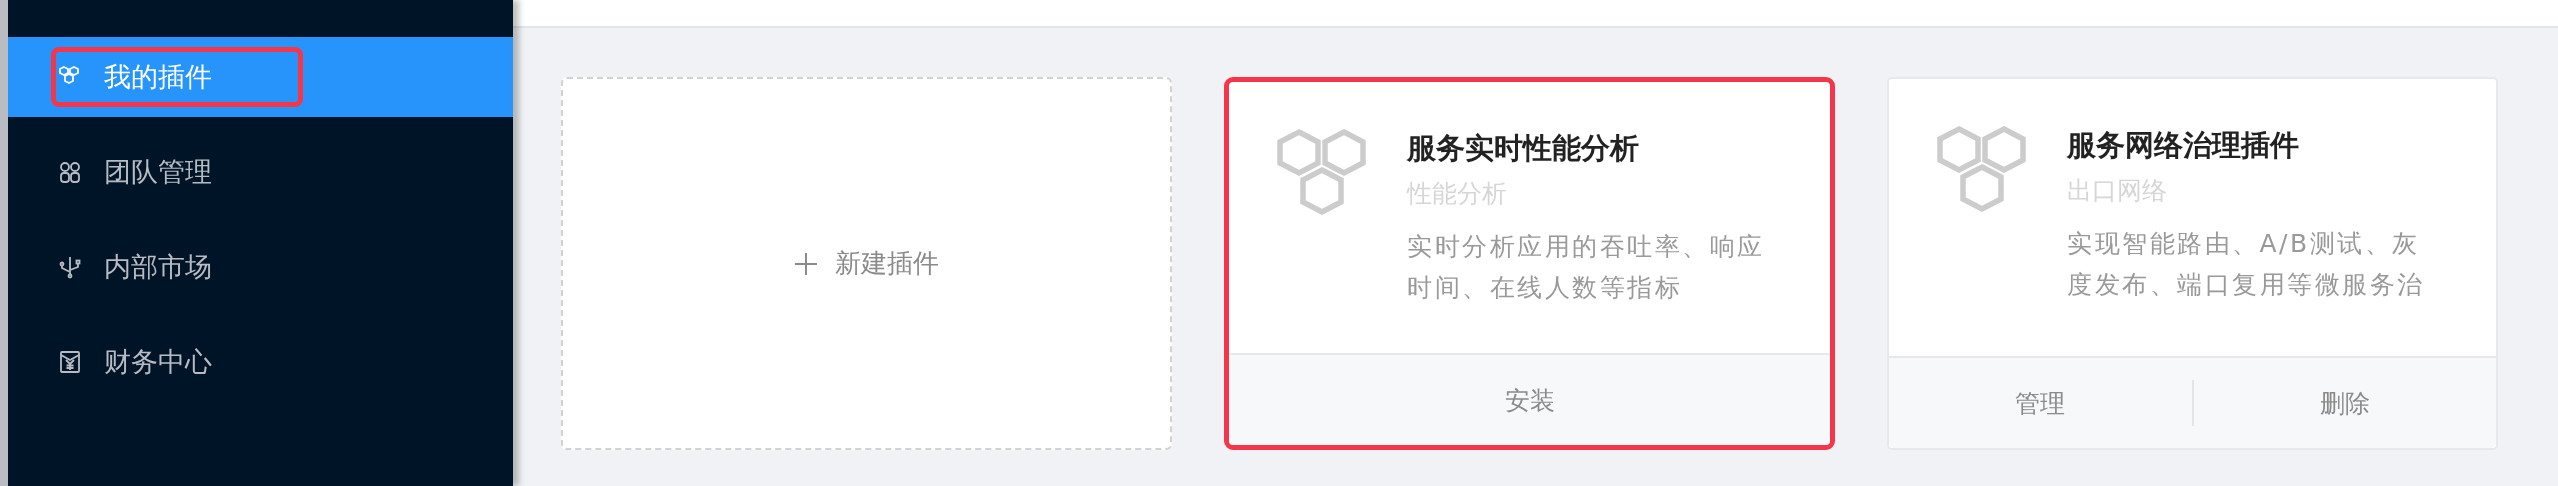  Describe the element at coordinates (158, 172) in the screenshot. I see `sidebar-label: 团队管理` at that location.